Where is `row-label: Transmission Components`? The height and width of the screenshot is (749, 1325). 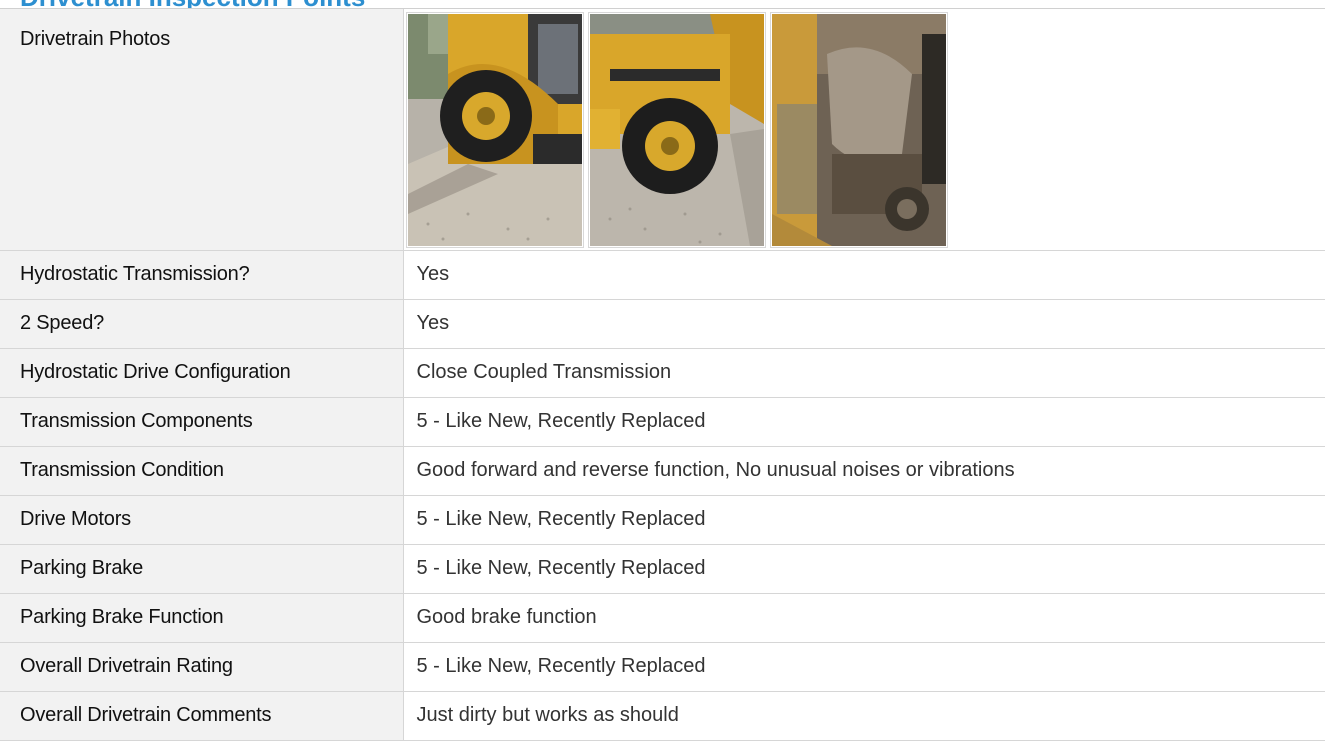
row-label: Transmission Components is located at coordinates (202, 422).